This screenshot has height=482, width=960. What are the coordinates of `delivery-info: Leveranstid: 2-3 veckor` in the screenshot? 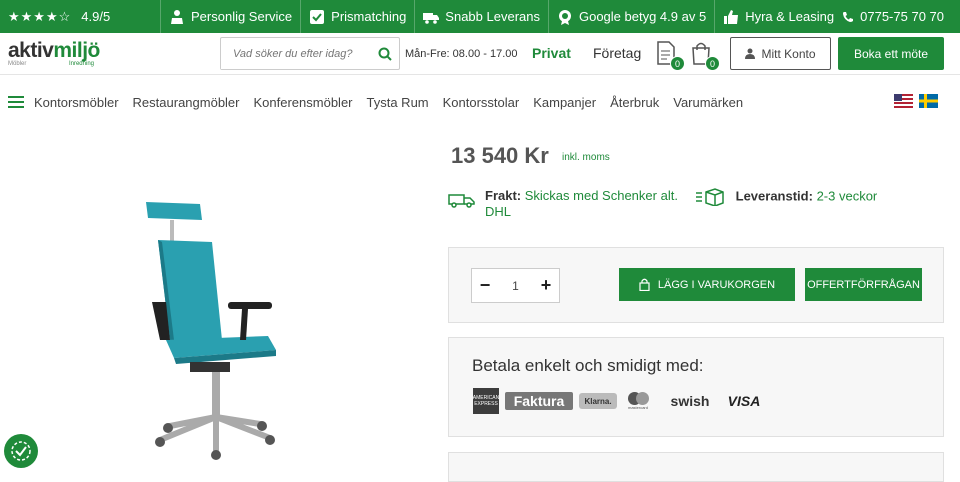 It's located at (786, 197).